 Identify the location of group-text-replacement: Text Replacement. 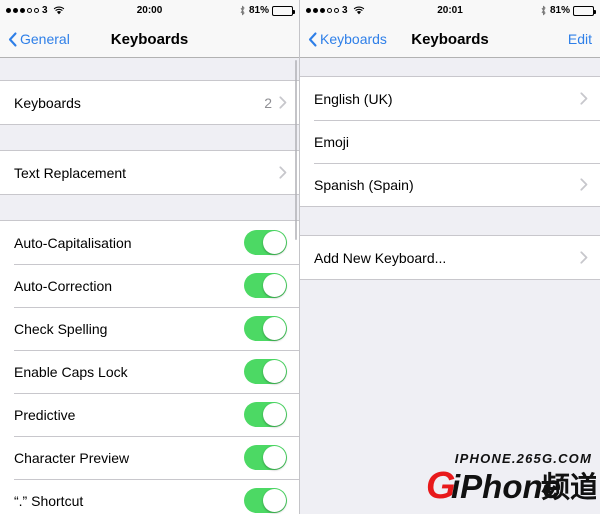
(149, 172).